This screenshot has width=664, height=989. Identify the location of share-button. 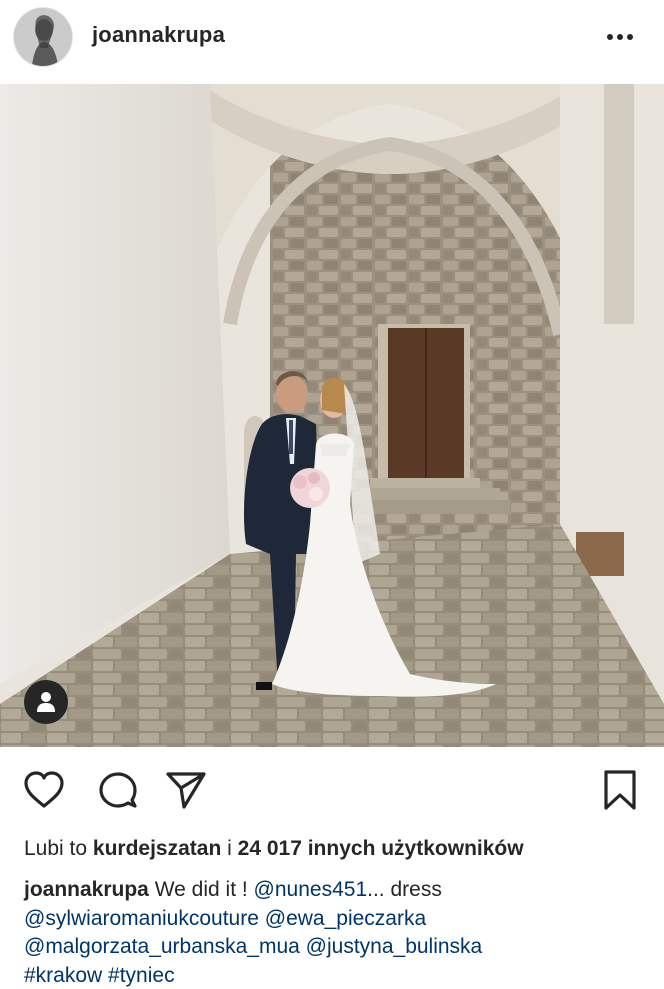
(186, 790).